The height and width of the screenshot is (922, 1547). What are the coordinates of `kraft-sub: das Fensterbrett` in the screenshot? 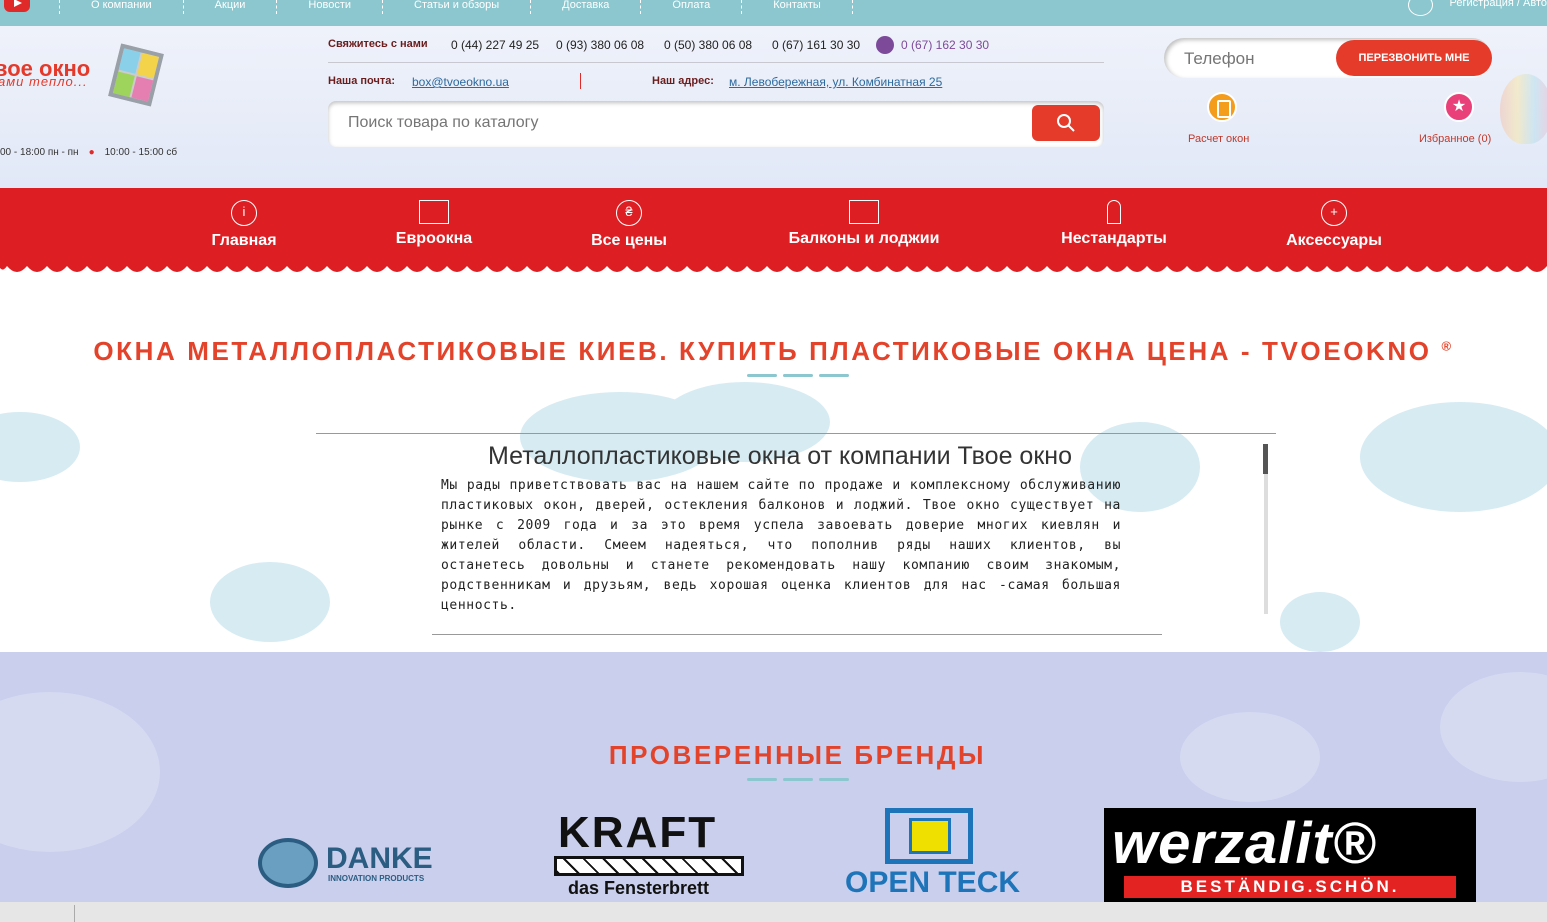 It's located at (639, 888).